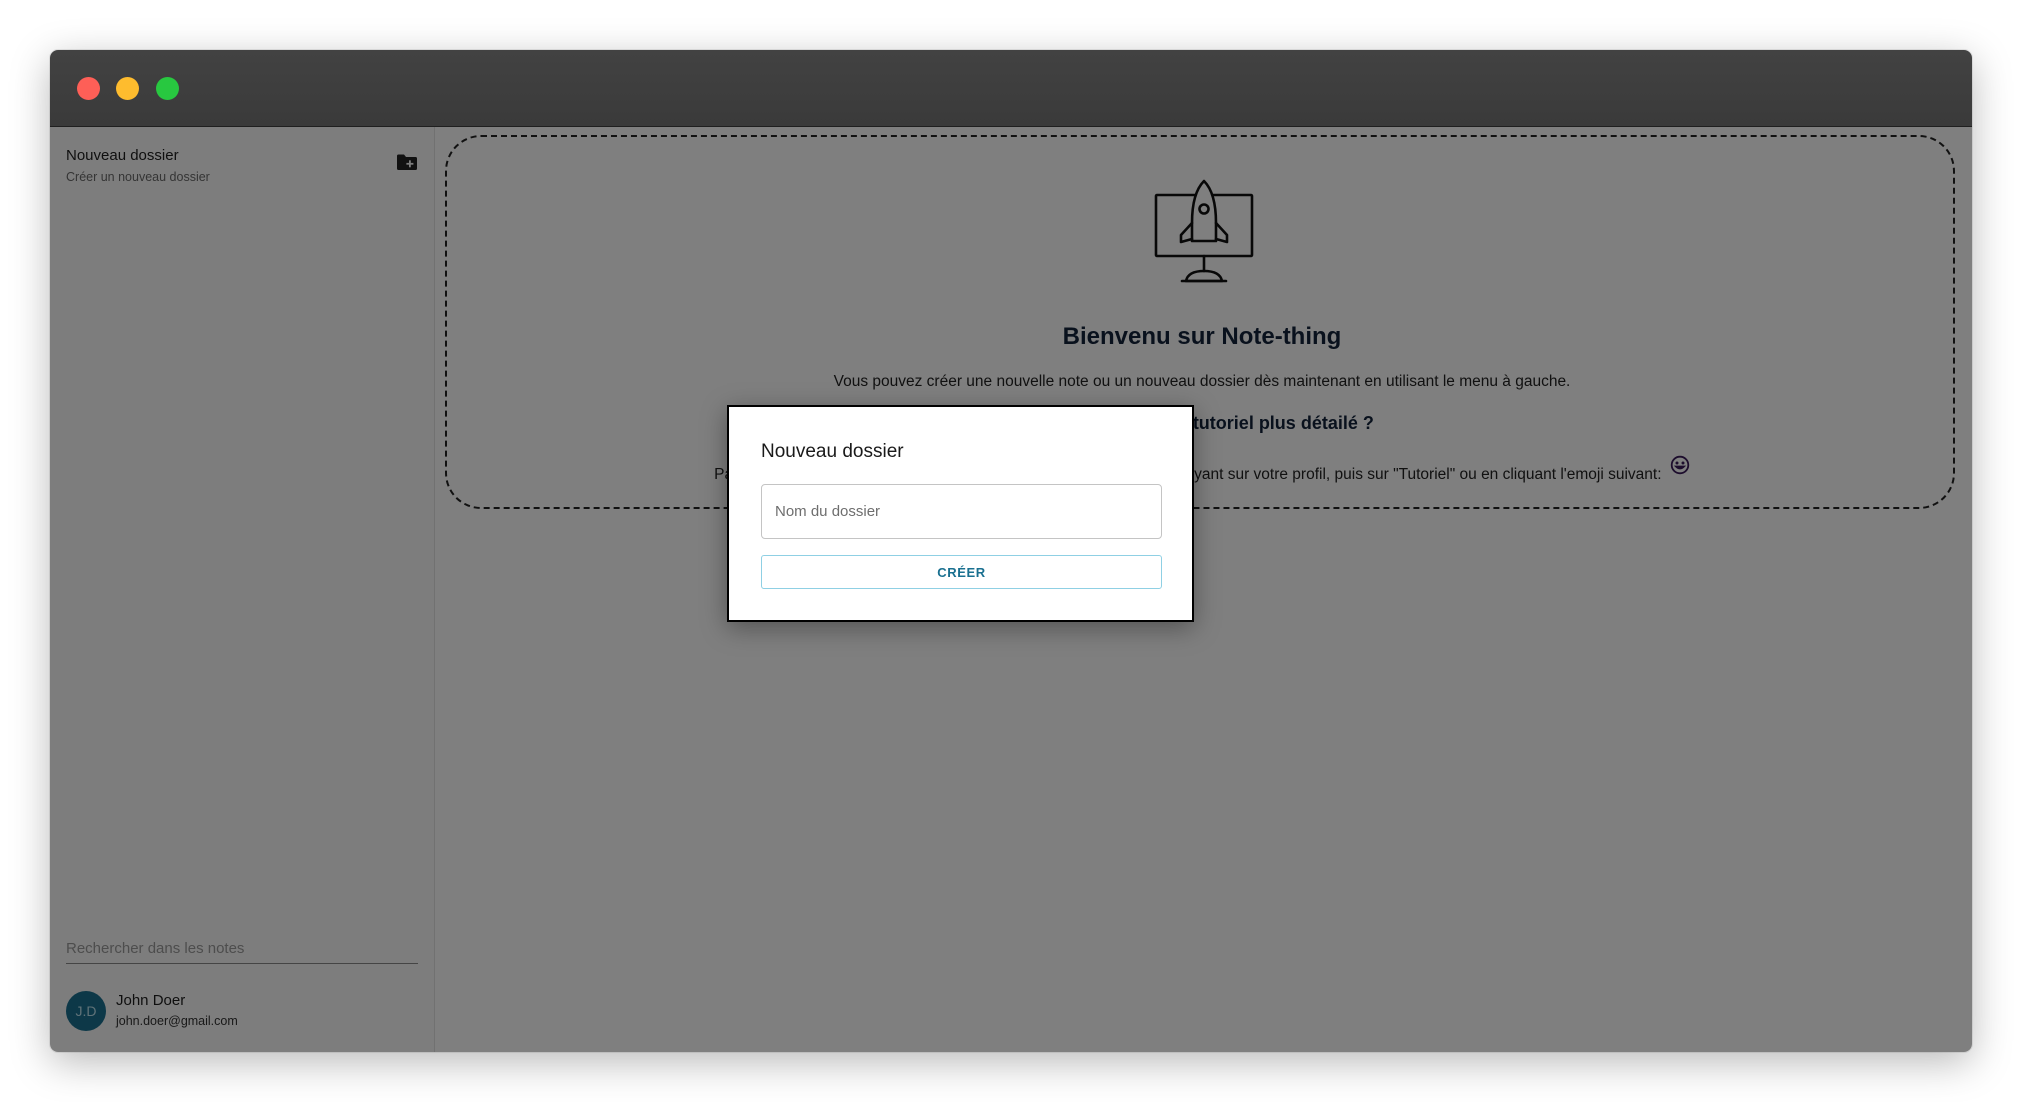 The width and height of the screenshot is (2022, 1102). What do you see at coordinates (127, 88) in the screenshot?
I see `minimize-window-button` at bounding box center [127, 88].